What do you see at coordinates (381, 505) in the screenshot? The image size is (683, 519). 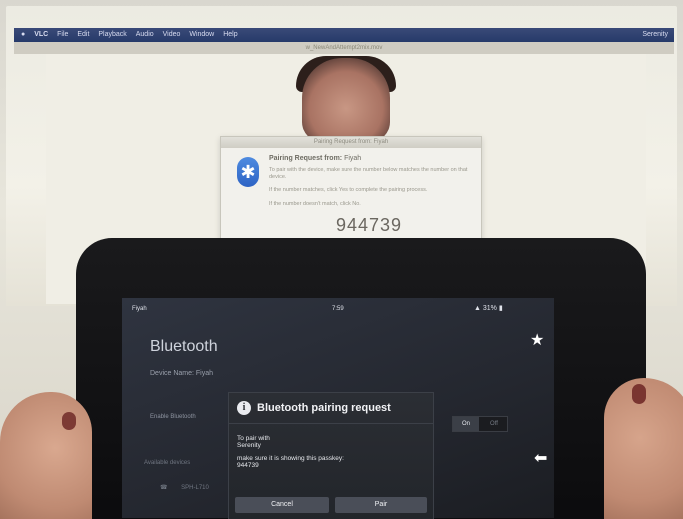 I see `pair-button: Pair` at bounding box center [381, 505].